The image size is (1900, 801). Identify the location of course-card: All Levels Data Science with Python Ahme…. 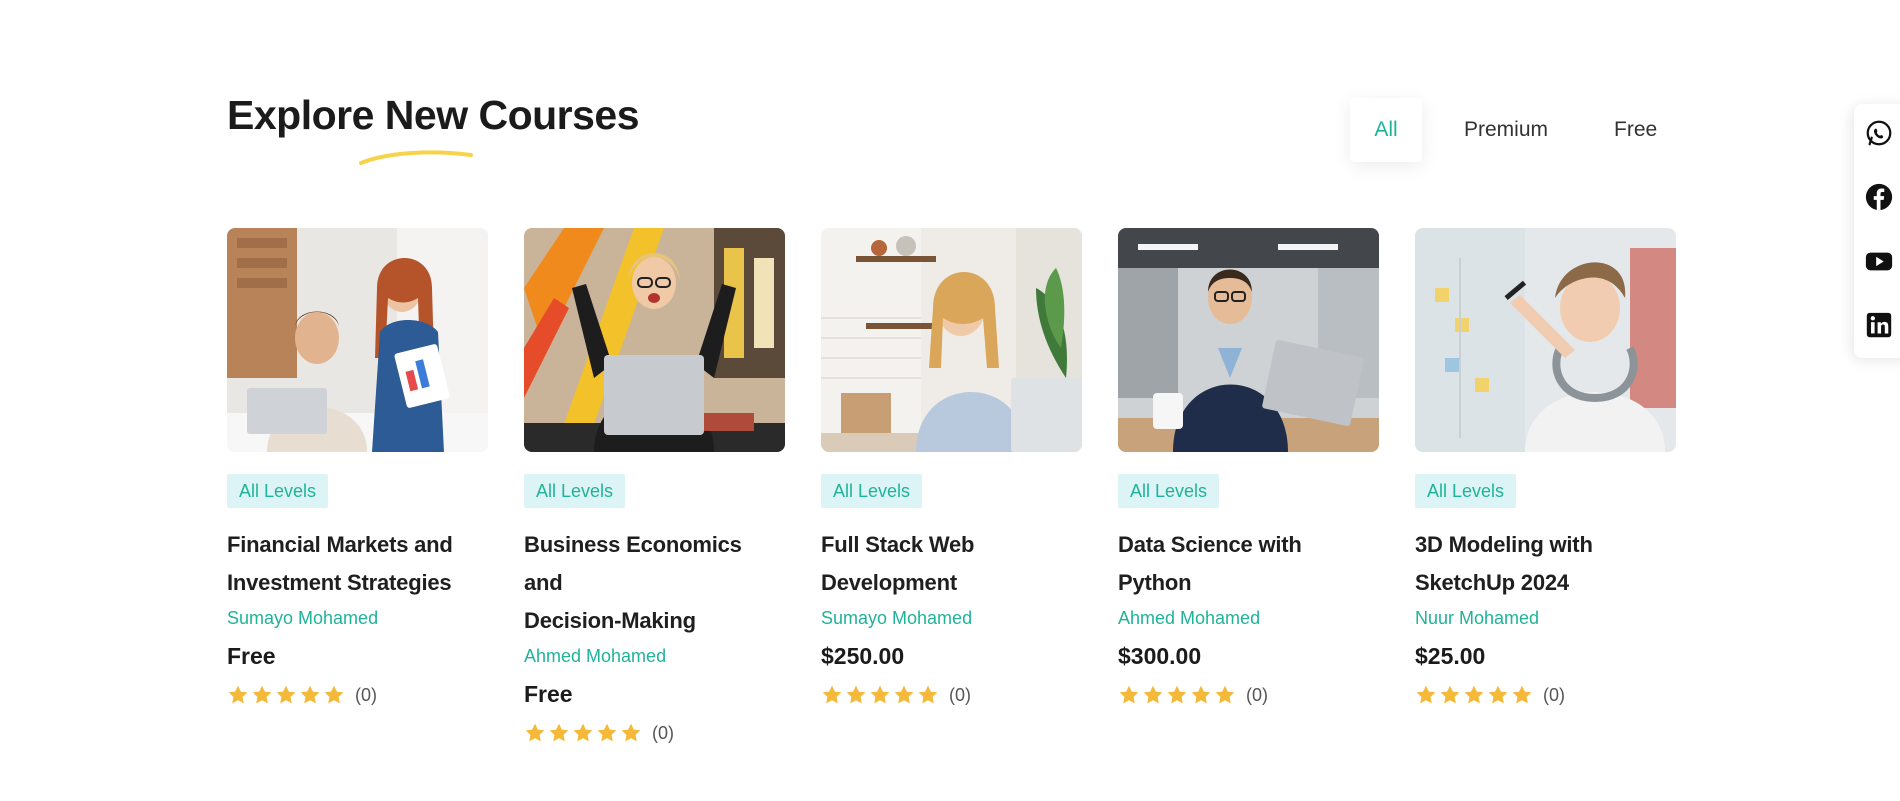
(1248, 486).